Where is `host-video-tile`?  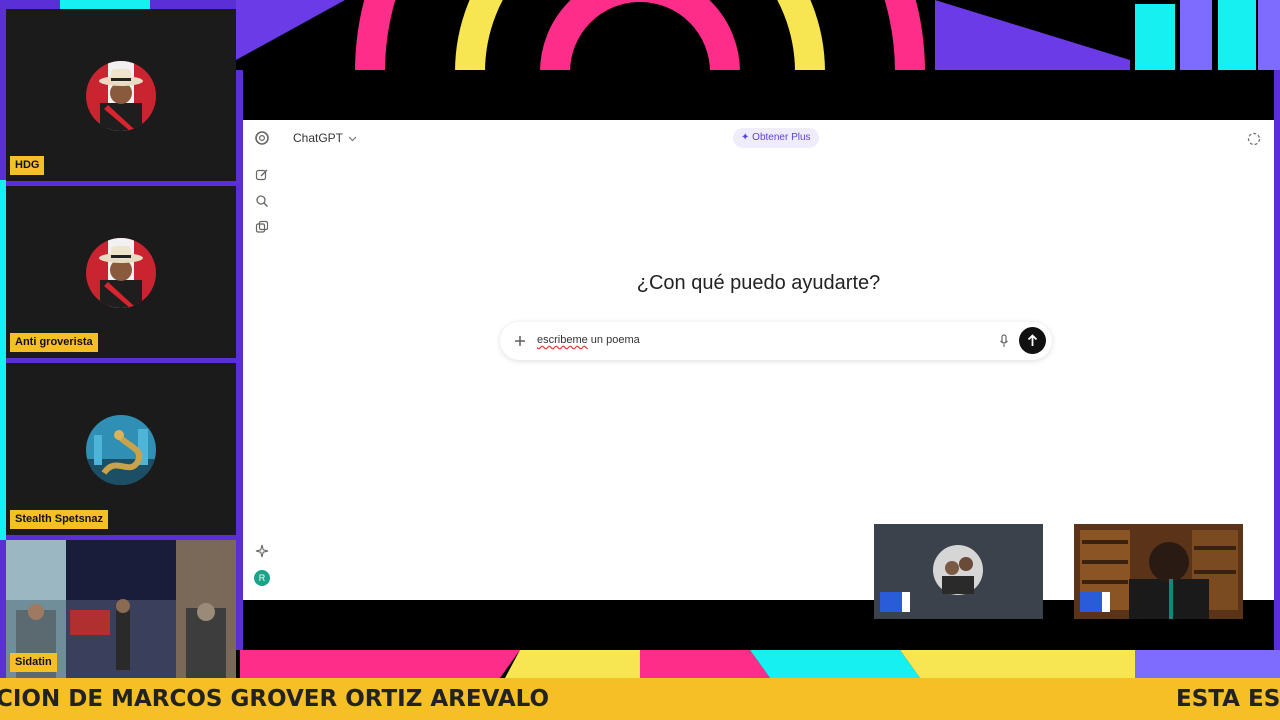
host-video-tile is located at coordinates (1158, 571).